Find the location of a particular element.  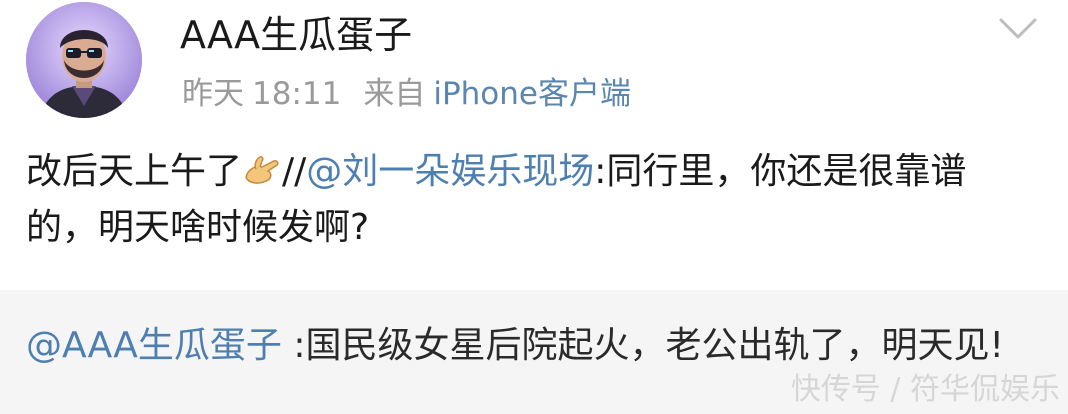

repost-body: :国民级女星后院起火，老公出轨了，明天见! is located at coordinates (642, 345).